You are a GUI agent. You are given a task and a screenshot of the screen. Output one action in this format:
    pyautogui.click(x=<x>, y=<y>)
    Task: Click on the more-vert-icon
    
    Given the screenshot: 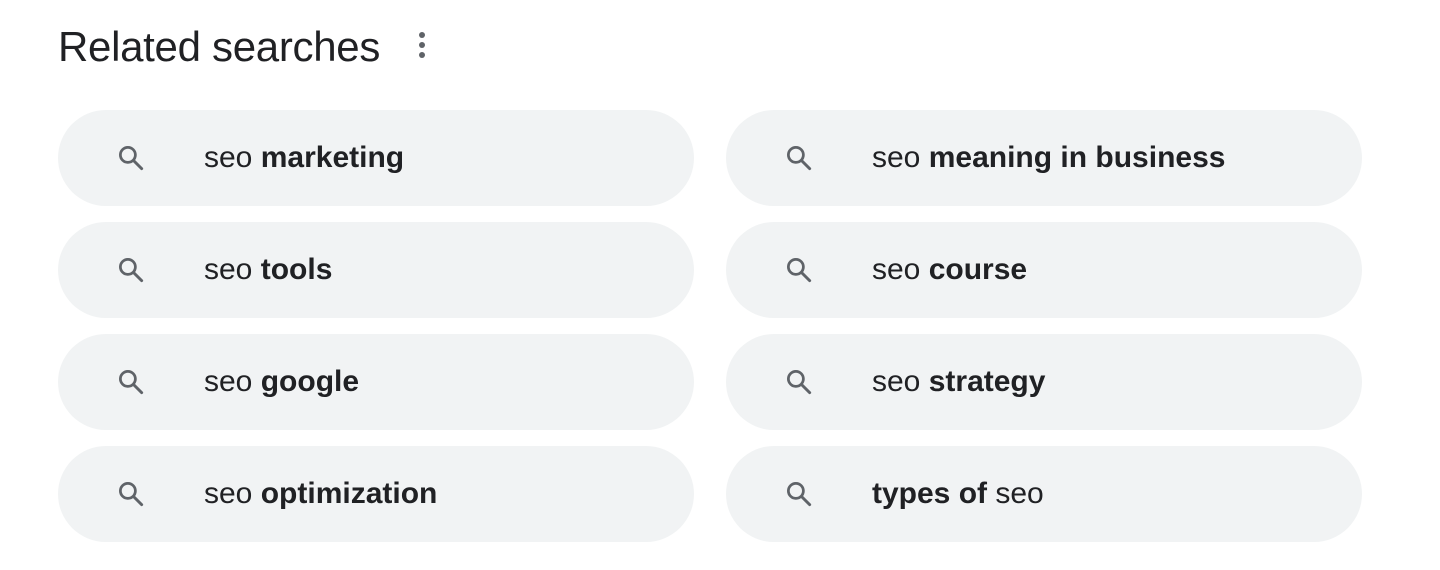 What is the action you would take?
    pyautogui.click(x=422, y=47)
    